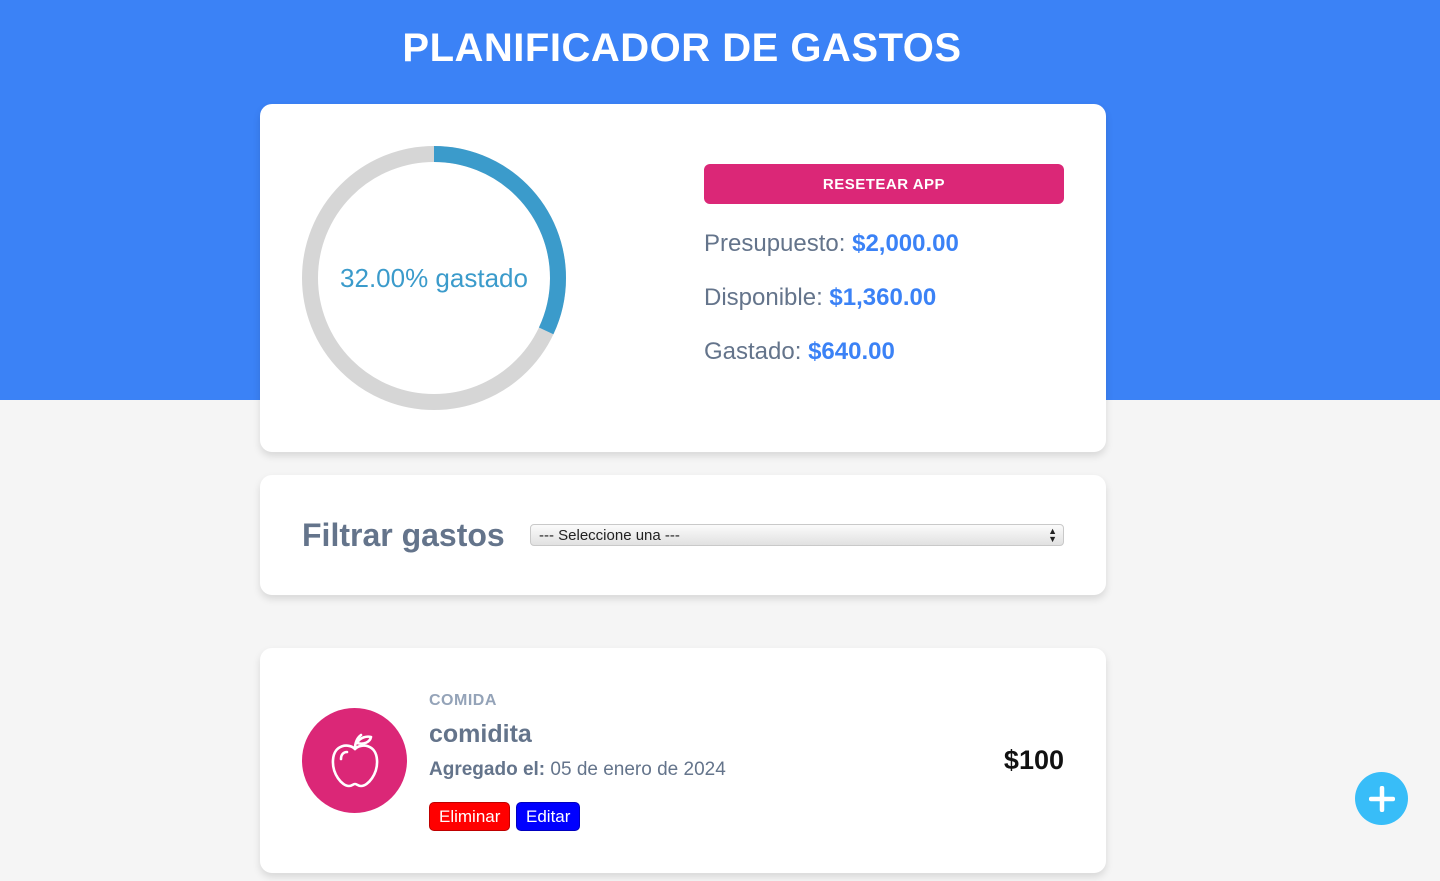 Image resolution: width=1440 pixels, height=881 pixels. I want to click on spent-stat: Gastado: $640.00, so click(799, 352).